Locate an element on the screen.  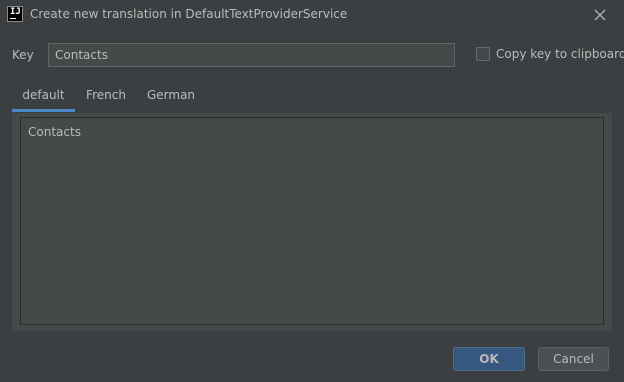
tab-german: German is located at coordinates (171, 98).